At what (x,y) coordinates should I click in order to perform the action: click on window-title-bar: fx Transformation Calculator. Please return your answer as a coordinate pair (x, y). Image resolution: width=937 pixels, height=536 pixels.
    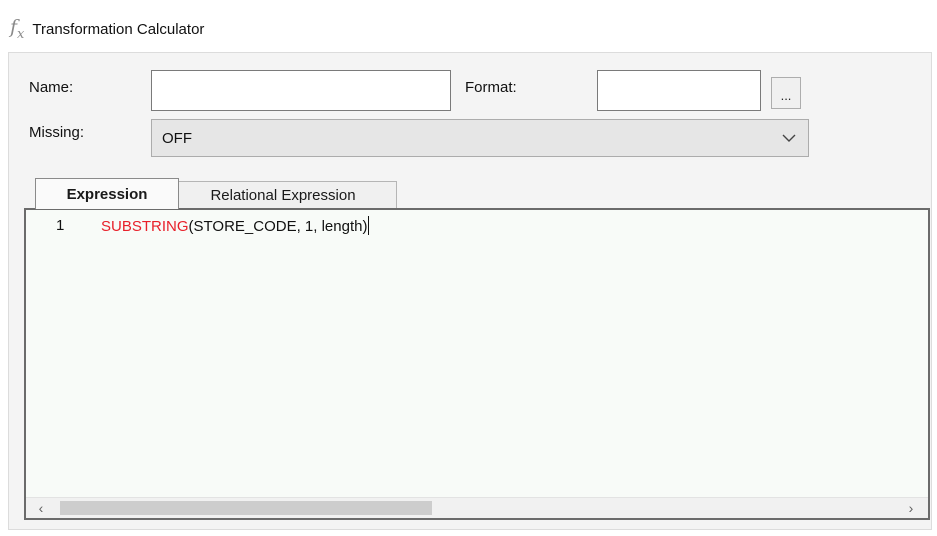
    Looking at the image, I should click on (107, 29).